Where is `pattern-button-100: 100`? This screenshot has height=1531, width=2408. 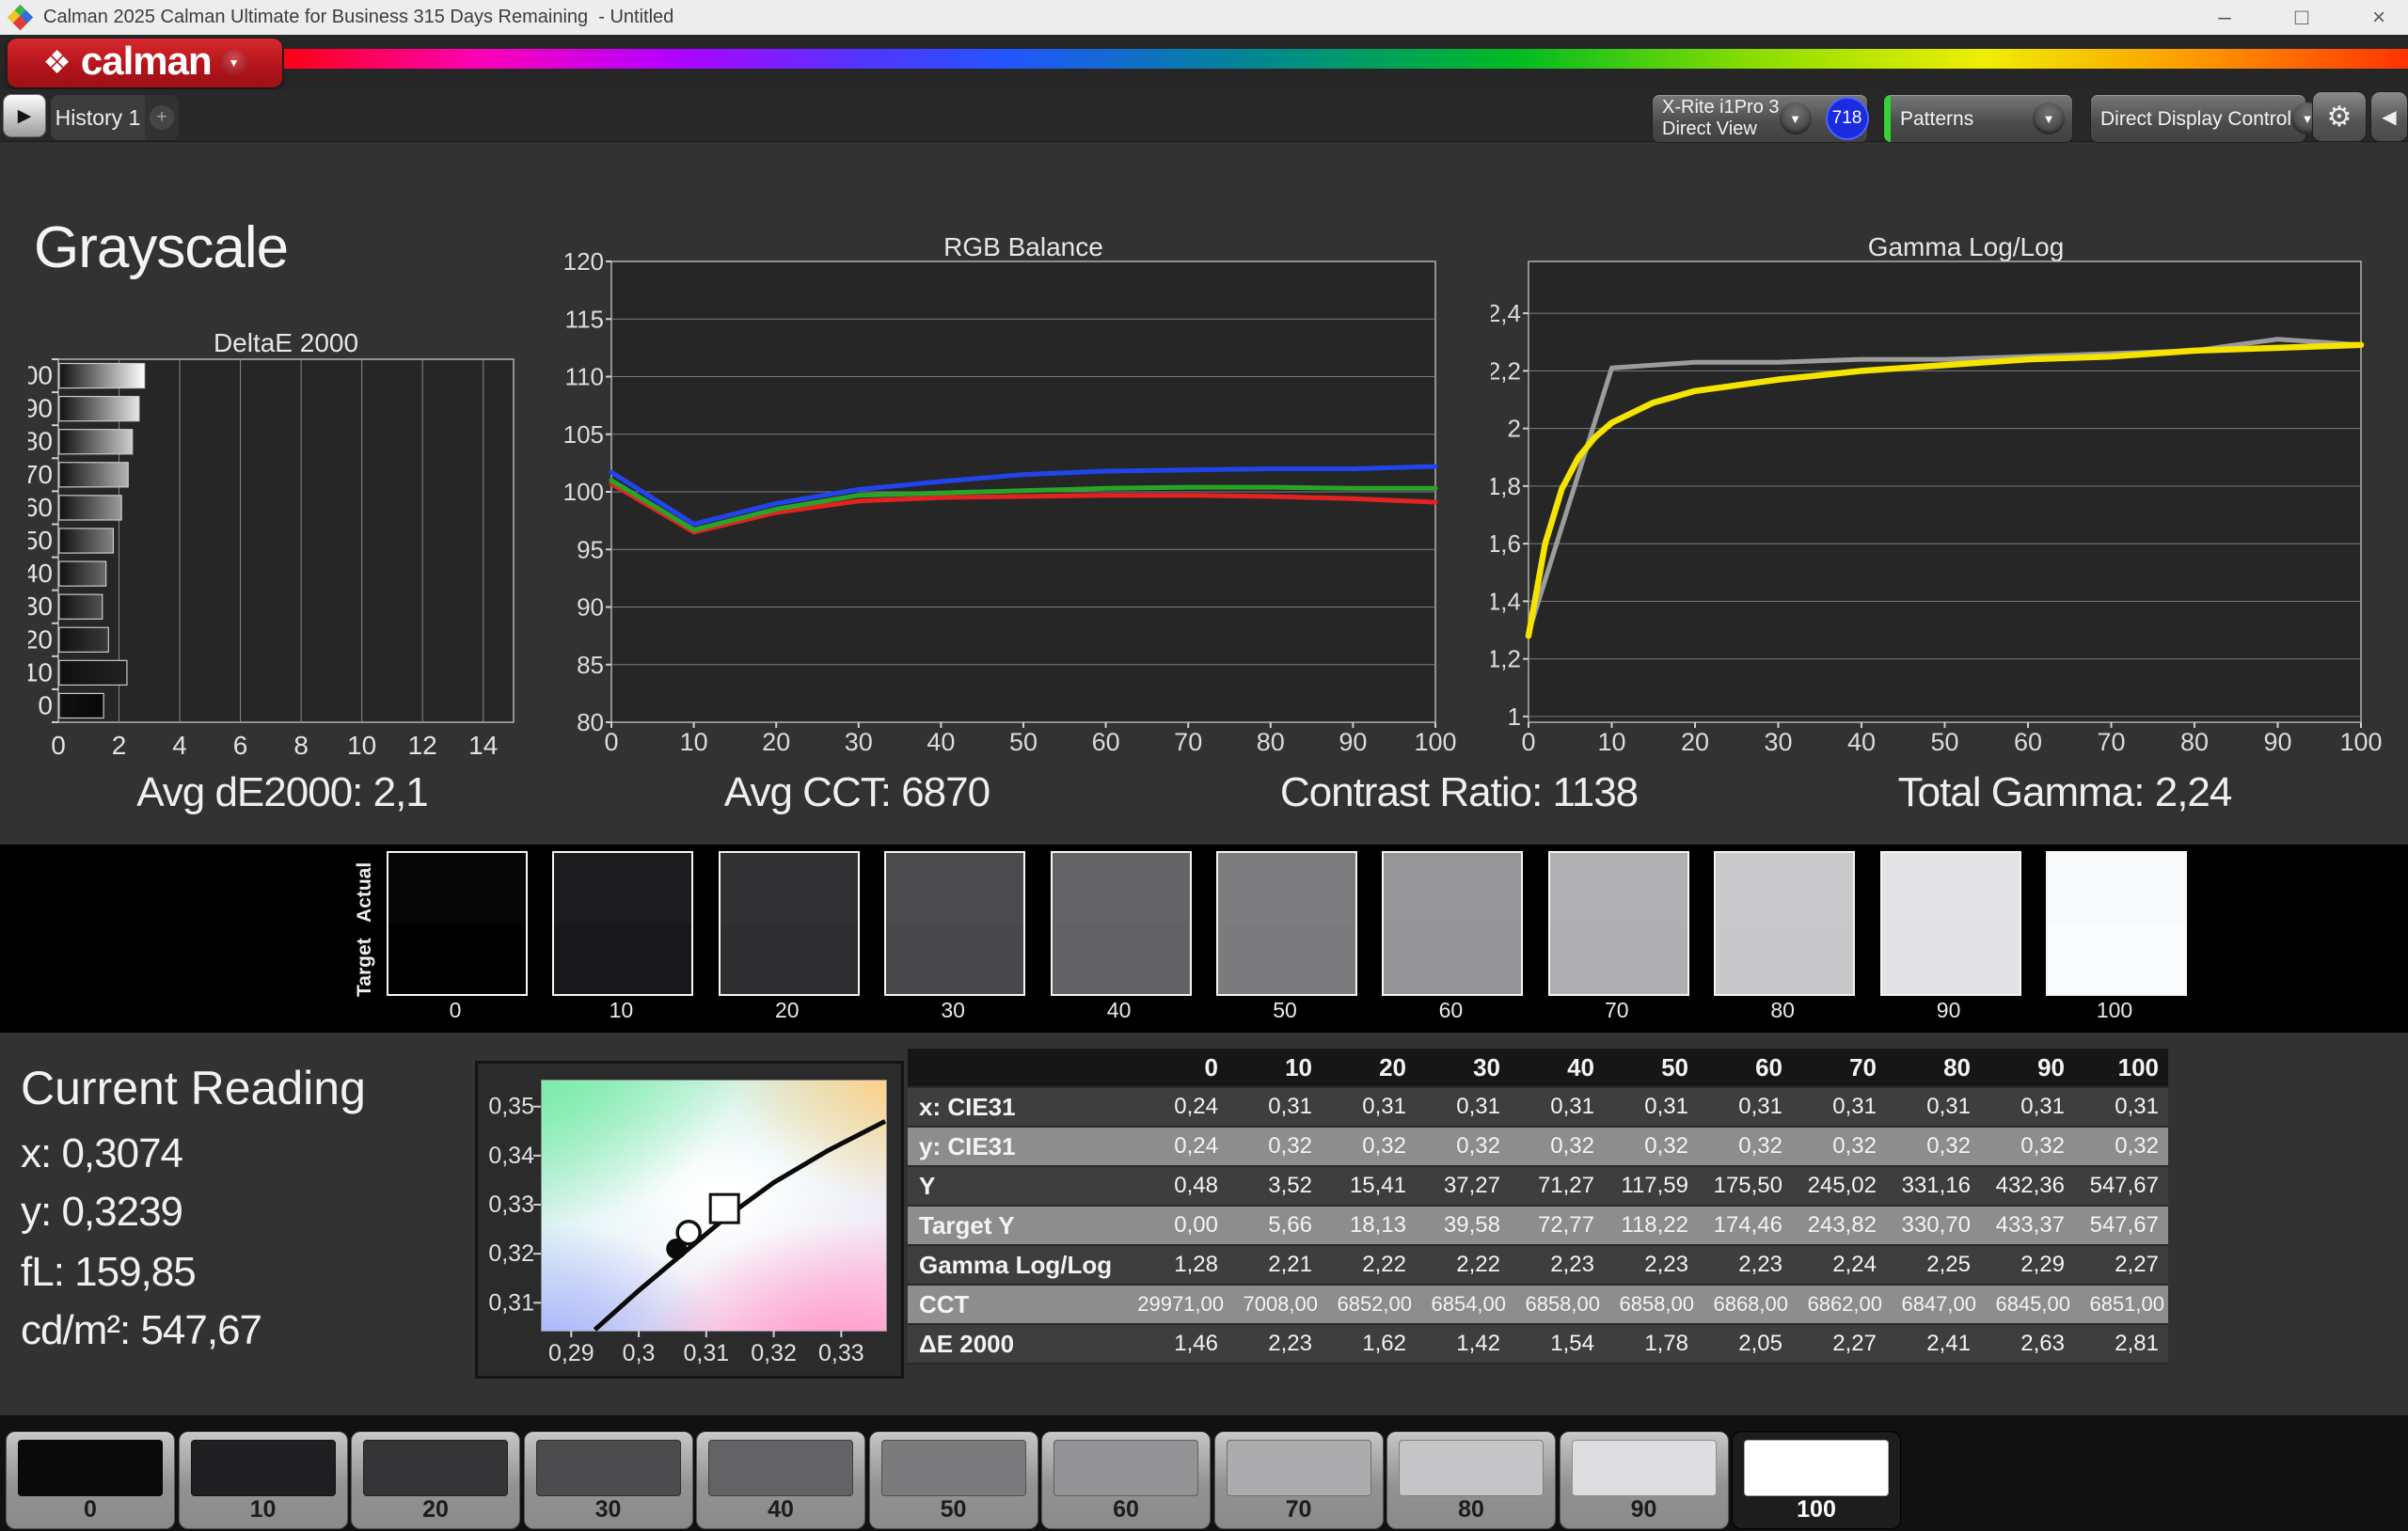 pattern-button-100: 100 is located at coordinates (1817, 1480).